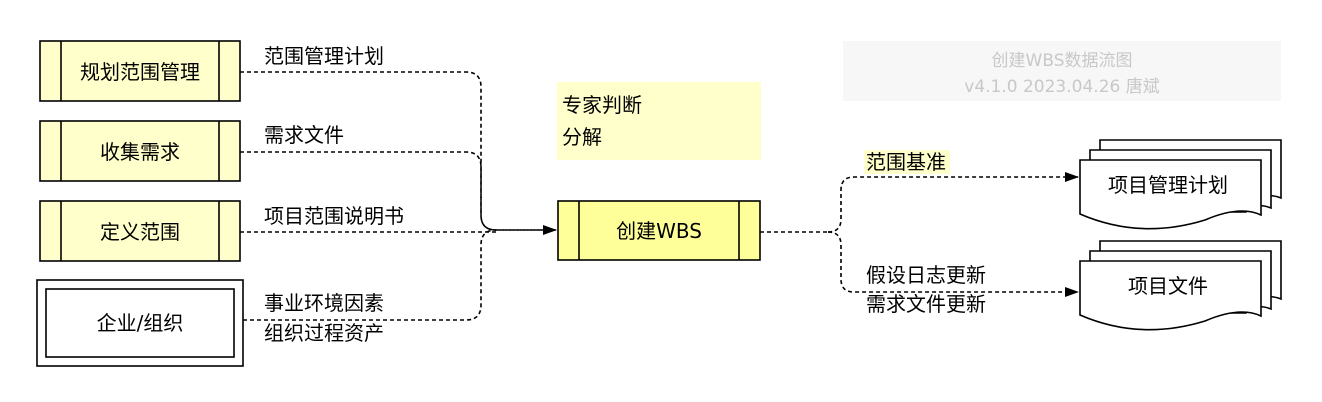 The image size is (1322, 402). What do you see at coordinates (1168, 286) in the screenshot?
I see `doc-project-documents-label: 项目文件` at bounding box center [1168, 286].